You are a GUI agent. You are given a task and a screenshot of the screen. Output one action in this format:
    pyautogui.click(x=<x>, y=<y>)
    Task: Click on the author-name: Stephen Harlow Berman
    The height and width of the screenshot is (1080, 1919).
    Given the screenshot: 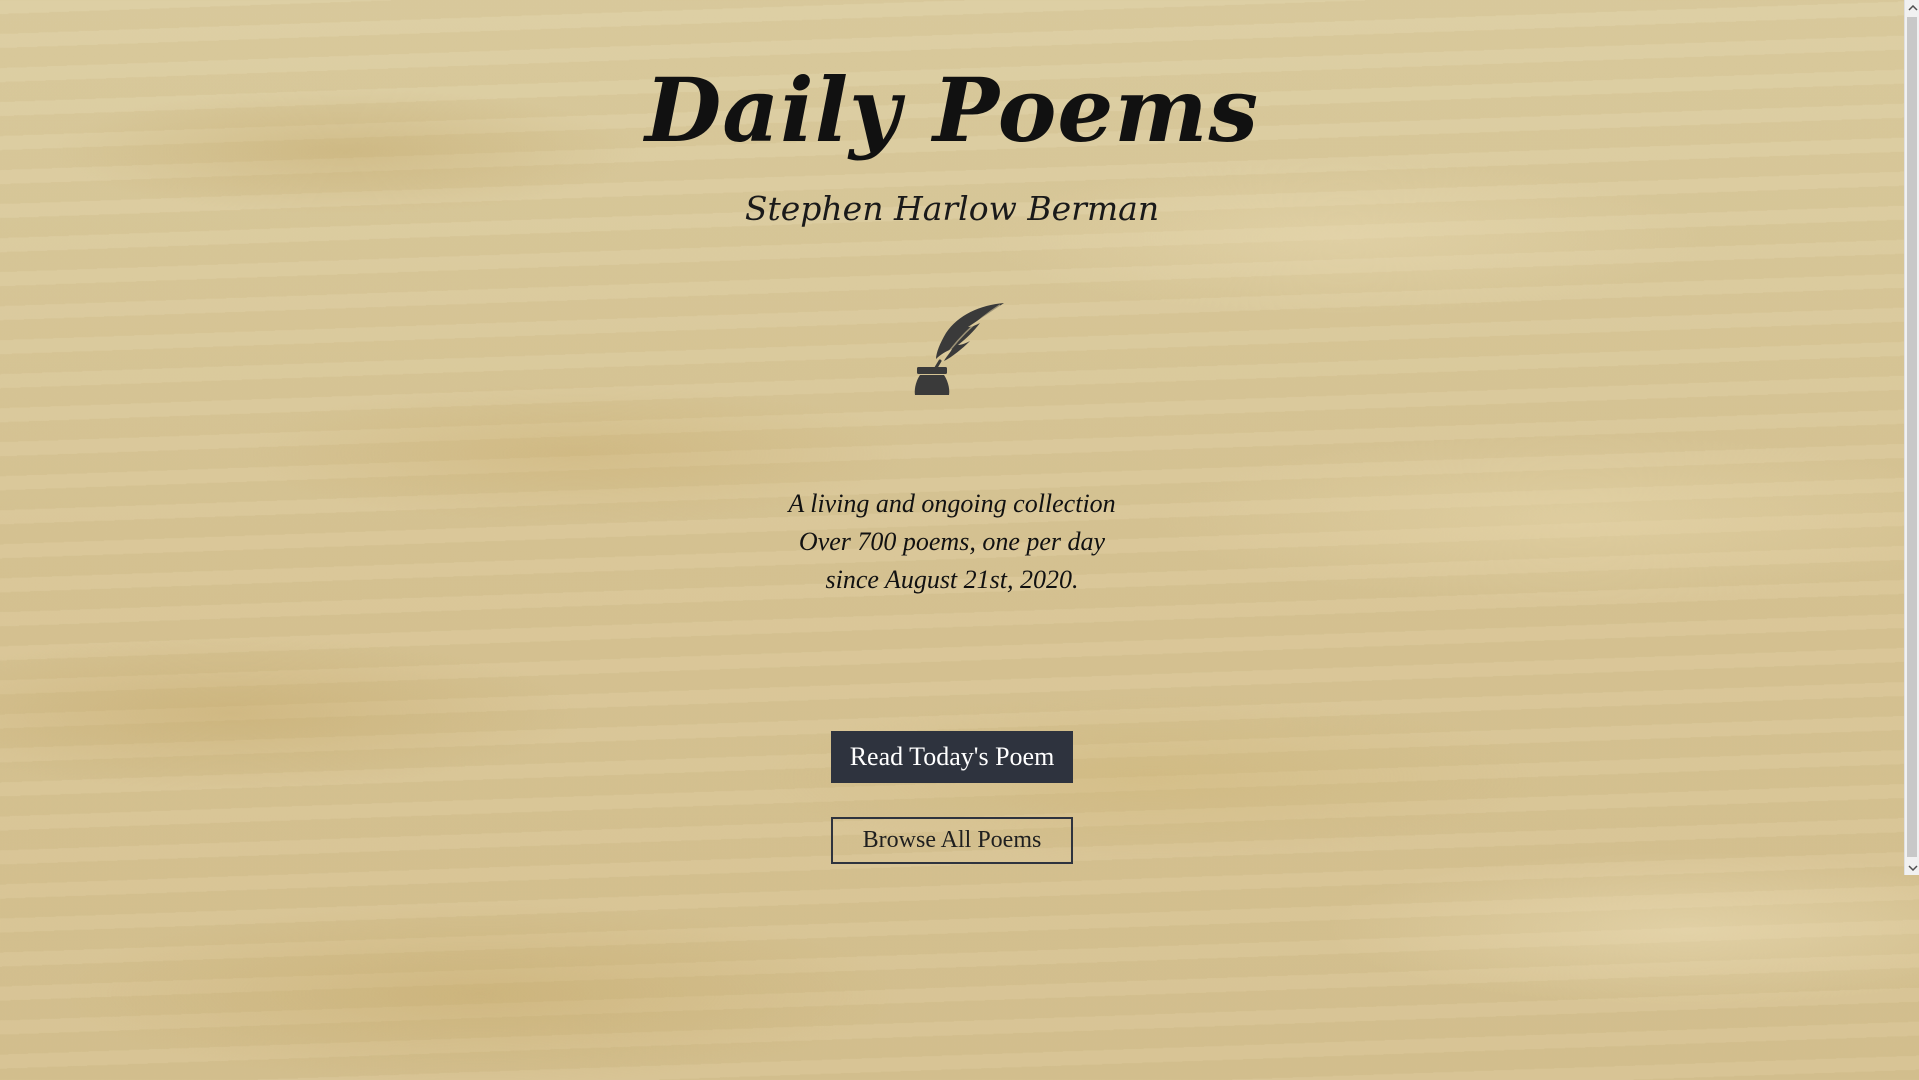 What is the action you would take?
    pyautogui.click(x=952, y=208)
    